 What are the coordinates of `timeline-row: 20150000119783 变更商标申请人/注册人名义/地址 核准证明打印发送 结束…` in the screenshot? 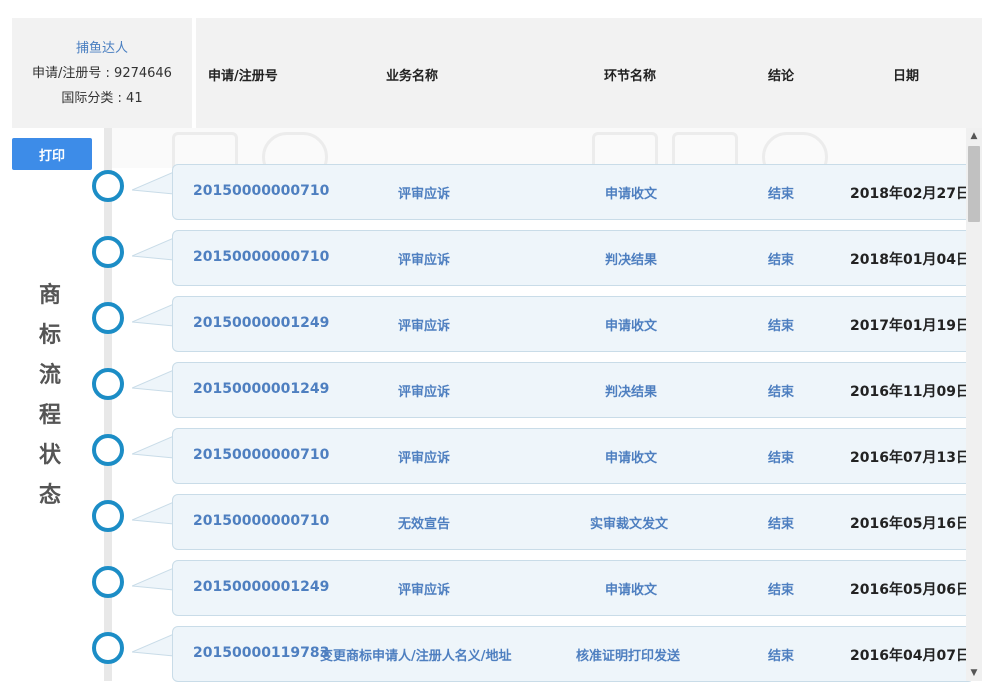 It's located at (487, 654).